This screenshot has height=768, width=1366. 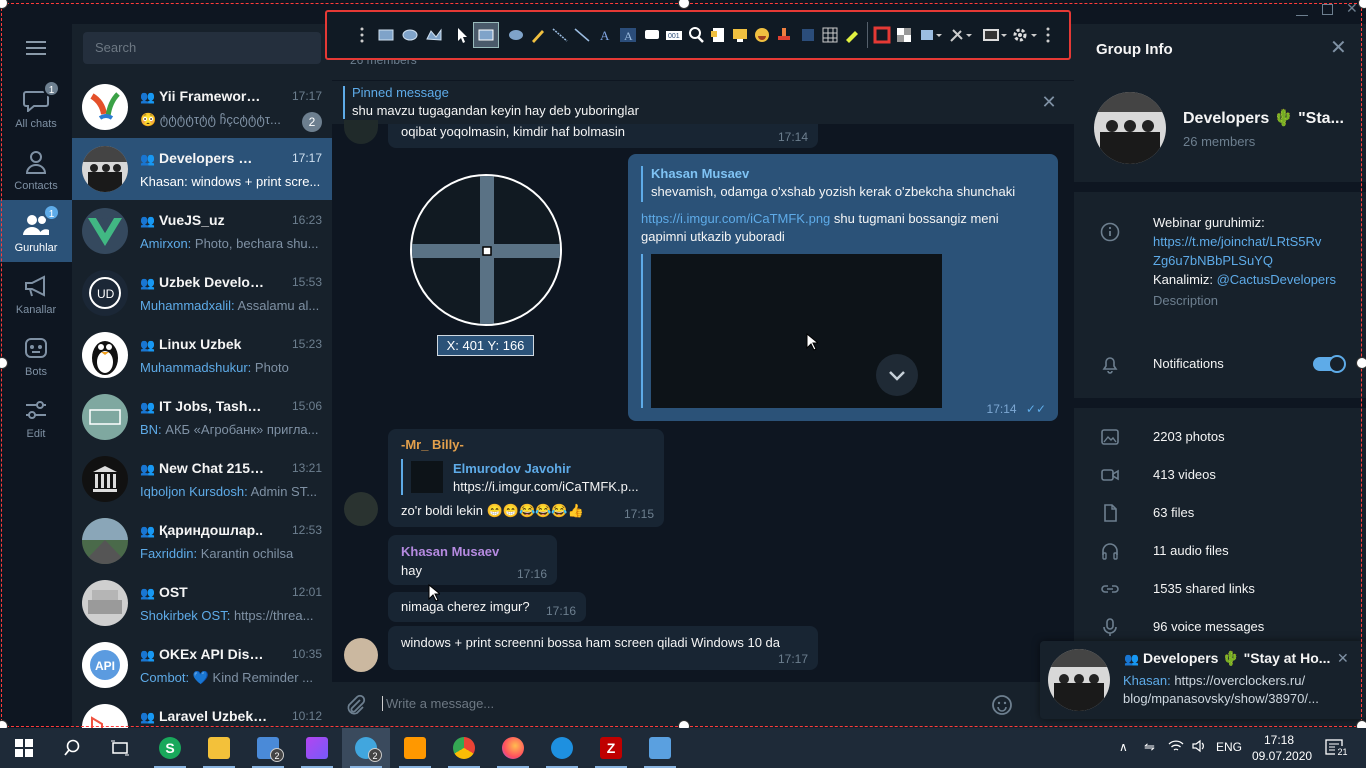 I want to click on clock: 17:18 09.07.2020, so click(x=1282, y=748).